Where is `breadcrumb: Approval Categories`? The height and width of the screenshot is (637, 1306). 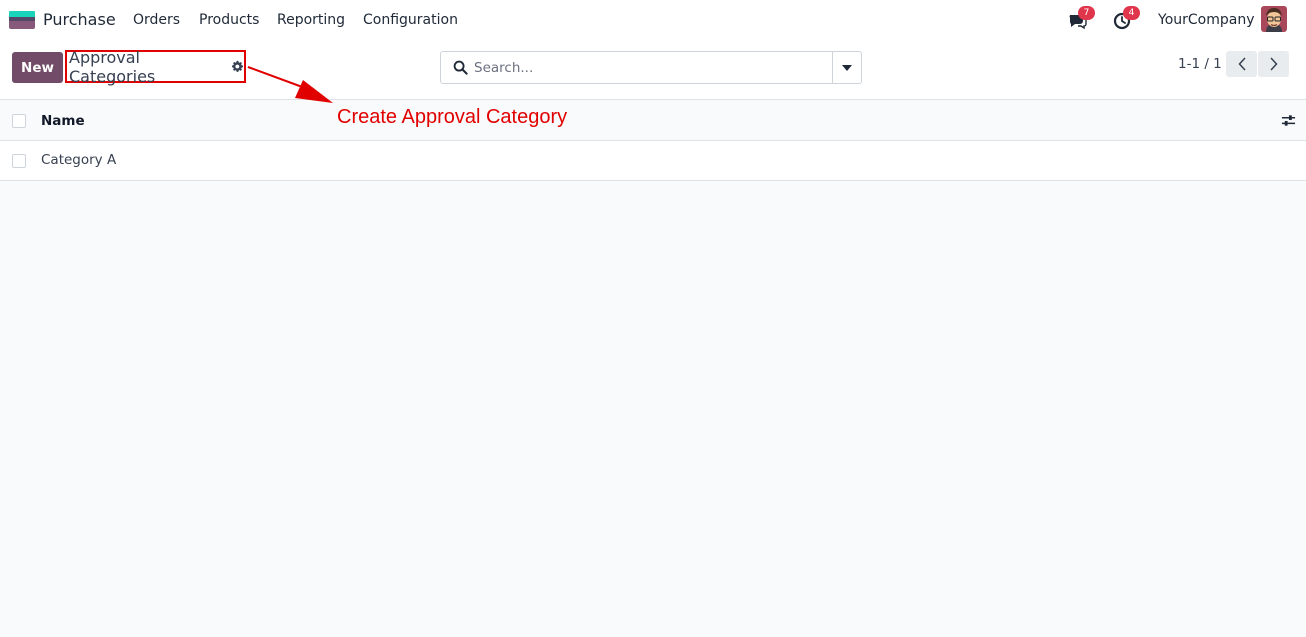 breadcrumb: Approval Categories is located at coordinates (155, 66).